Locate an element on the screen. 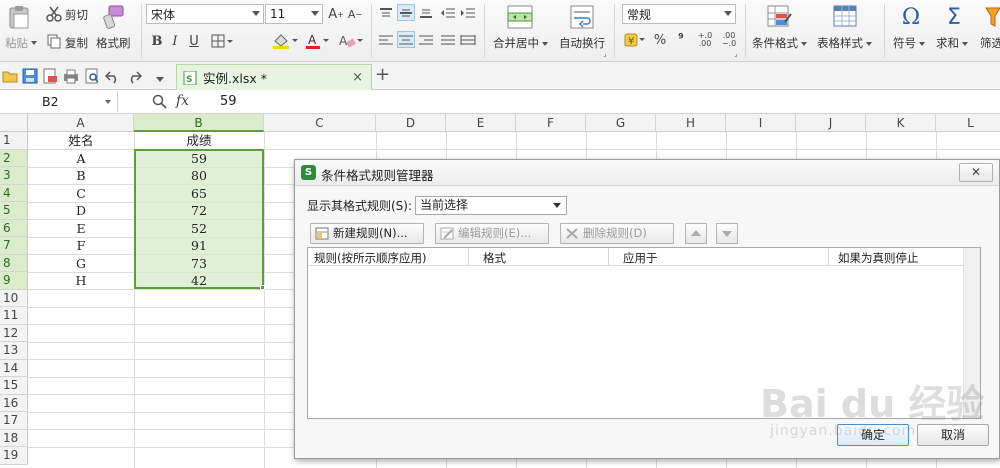  italic-button: I is located at coordinates (175, 41).